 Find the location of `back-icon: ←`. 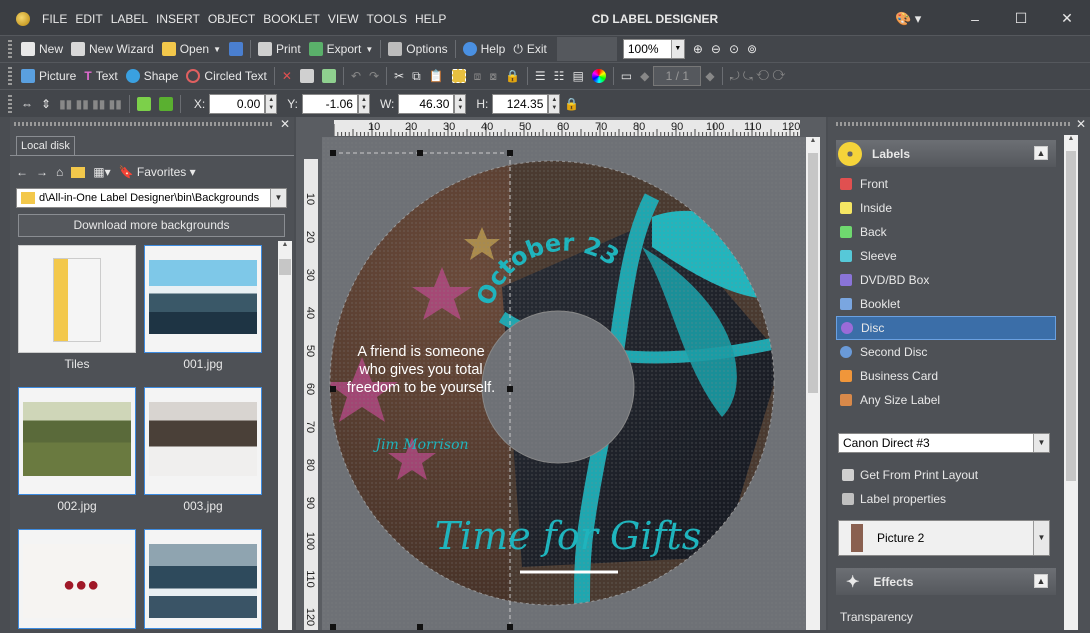

back-icon: ← is located at coordinates (22, 172).